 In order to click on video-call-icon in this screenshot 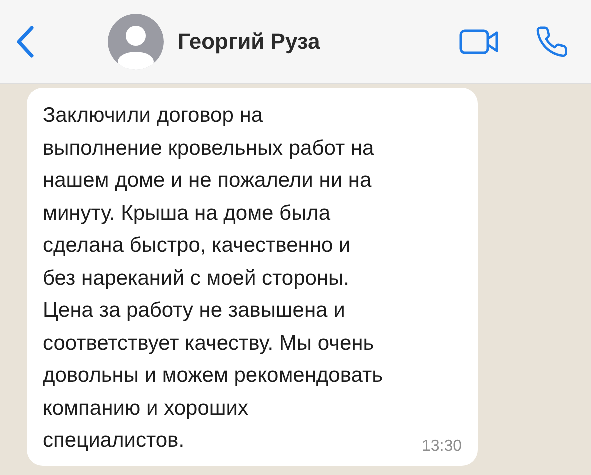, I will do `click(479, 42)`.